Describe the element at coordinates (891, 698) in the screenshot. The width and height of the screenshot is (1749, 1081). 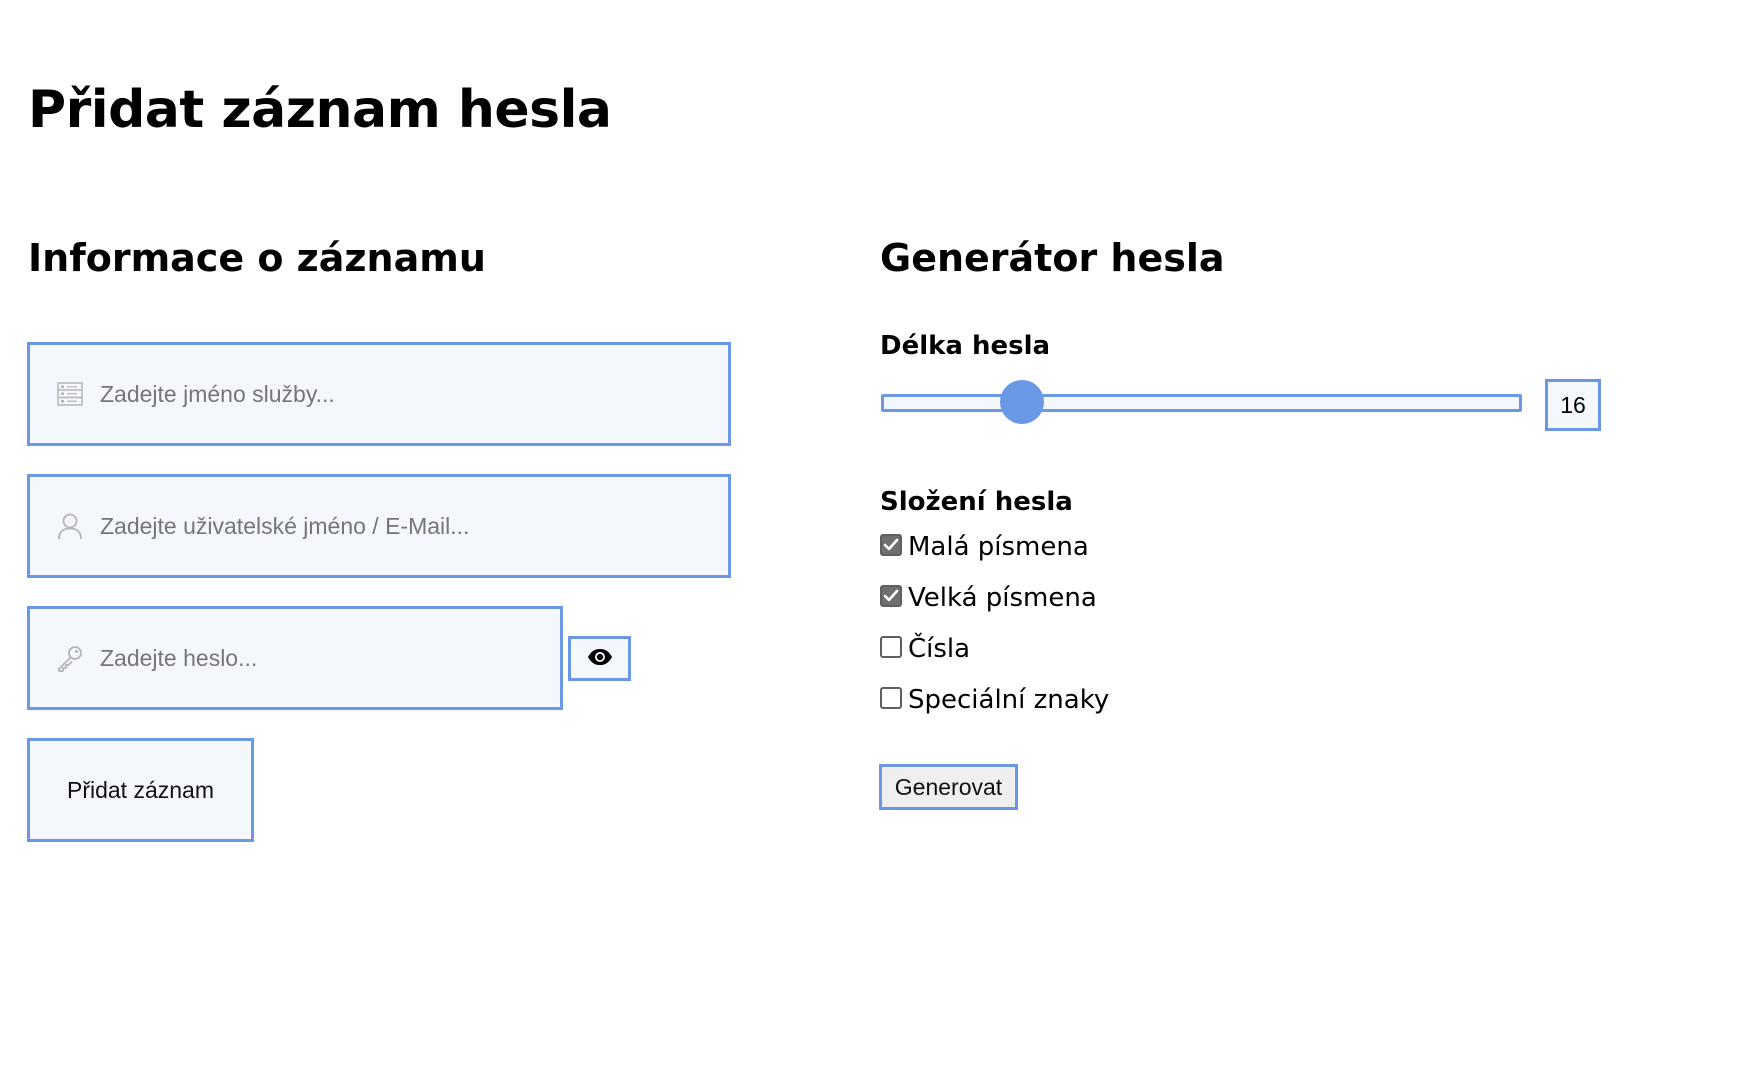
I see `checkbox-special` at that location.